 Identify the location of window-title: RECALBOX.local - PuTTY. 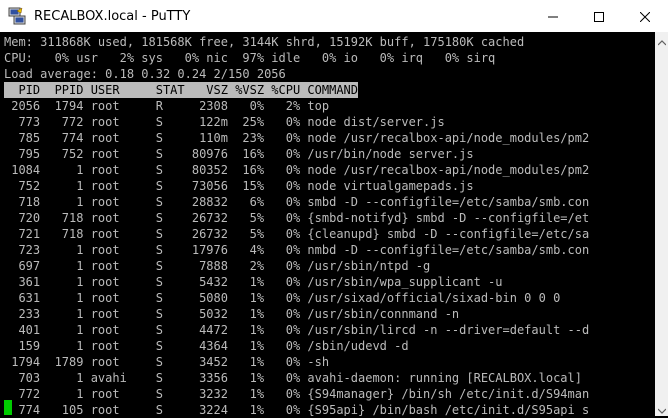
(112, 16).